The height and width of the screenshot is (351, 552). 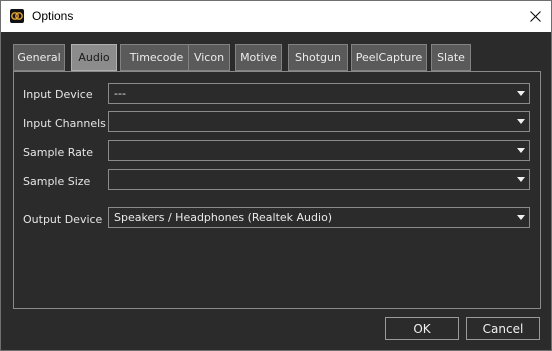 I want to click on input-device-value: ---, so click(x=120, y=93).